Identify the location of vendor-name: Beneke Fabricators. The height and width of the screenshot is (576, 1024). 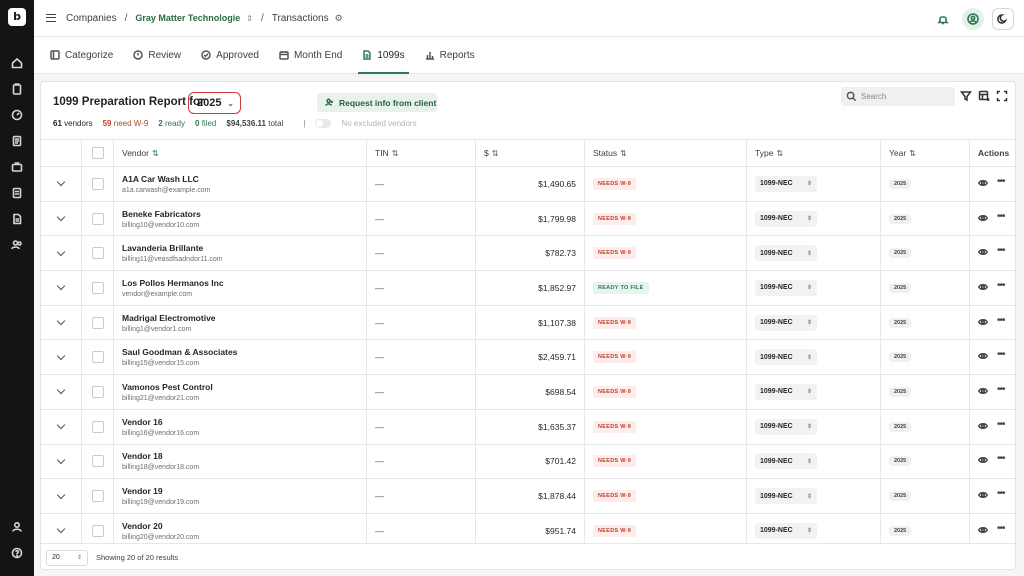
(161, 214).